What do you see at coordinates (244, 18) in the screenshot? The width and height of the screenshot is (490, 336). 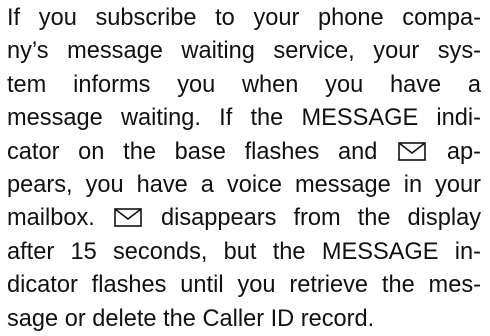 I see `text-line-1: If you subscribe to your phone compa-` at bounding box center [244, 18].